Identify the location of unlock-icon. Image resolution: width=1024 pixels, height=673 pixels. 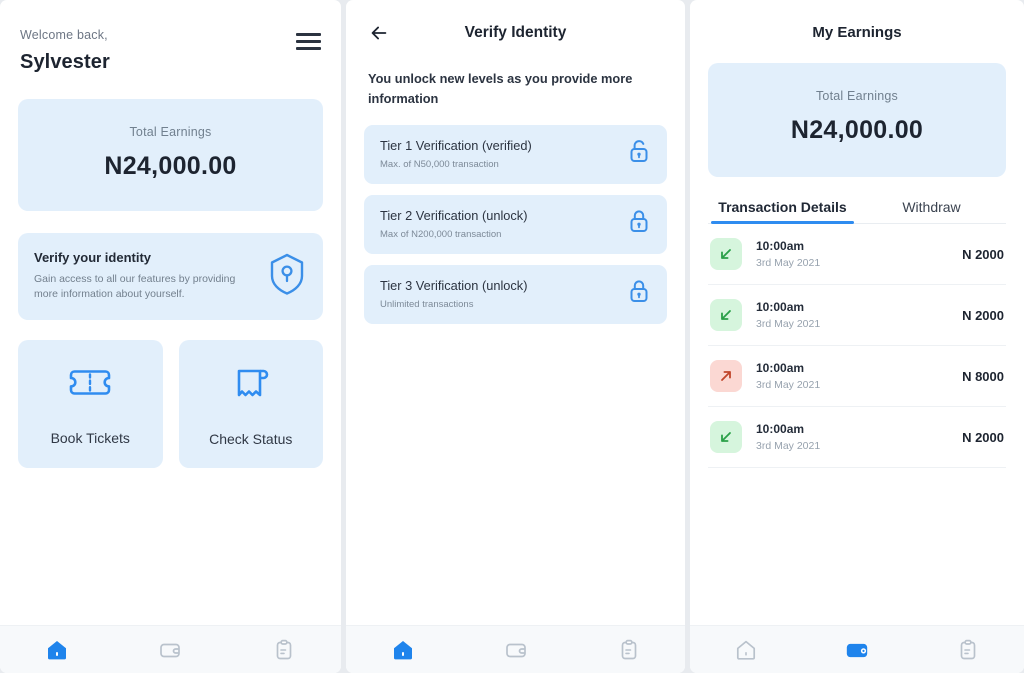
(639, 153).